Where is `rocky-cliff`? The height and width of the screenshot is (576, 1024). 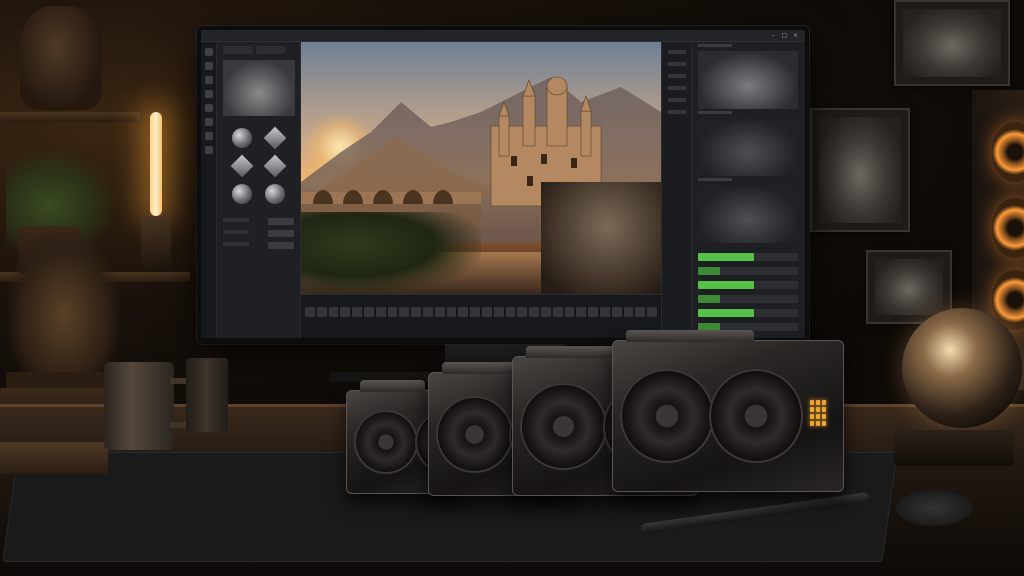
rocky-cliff is located at coordinates (601, 238).